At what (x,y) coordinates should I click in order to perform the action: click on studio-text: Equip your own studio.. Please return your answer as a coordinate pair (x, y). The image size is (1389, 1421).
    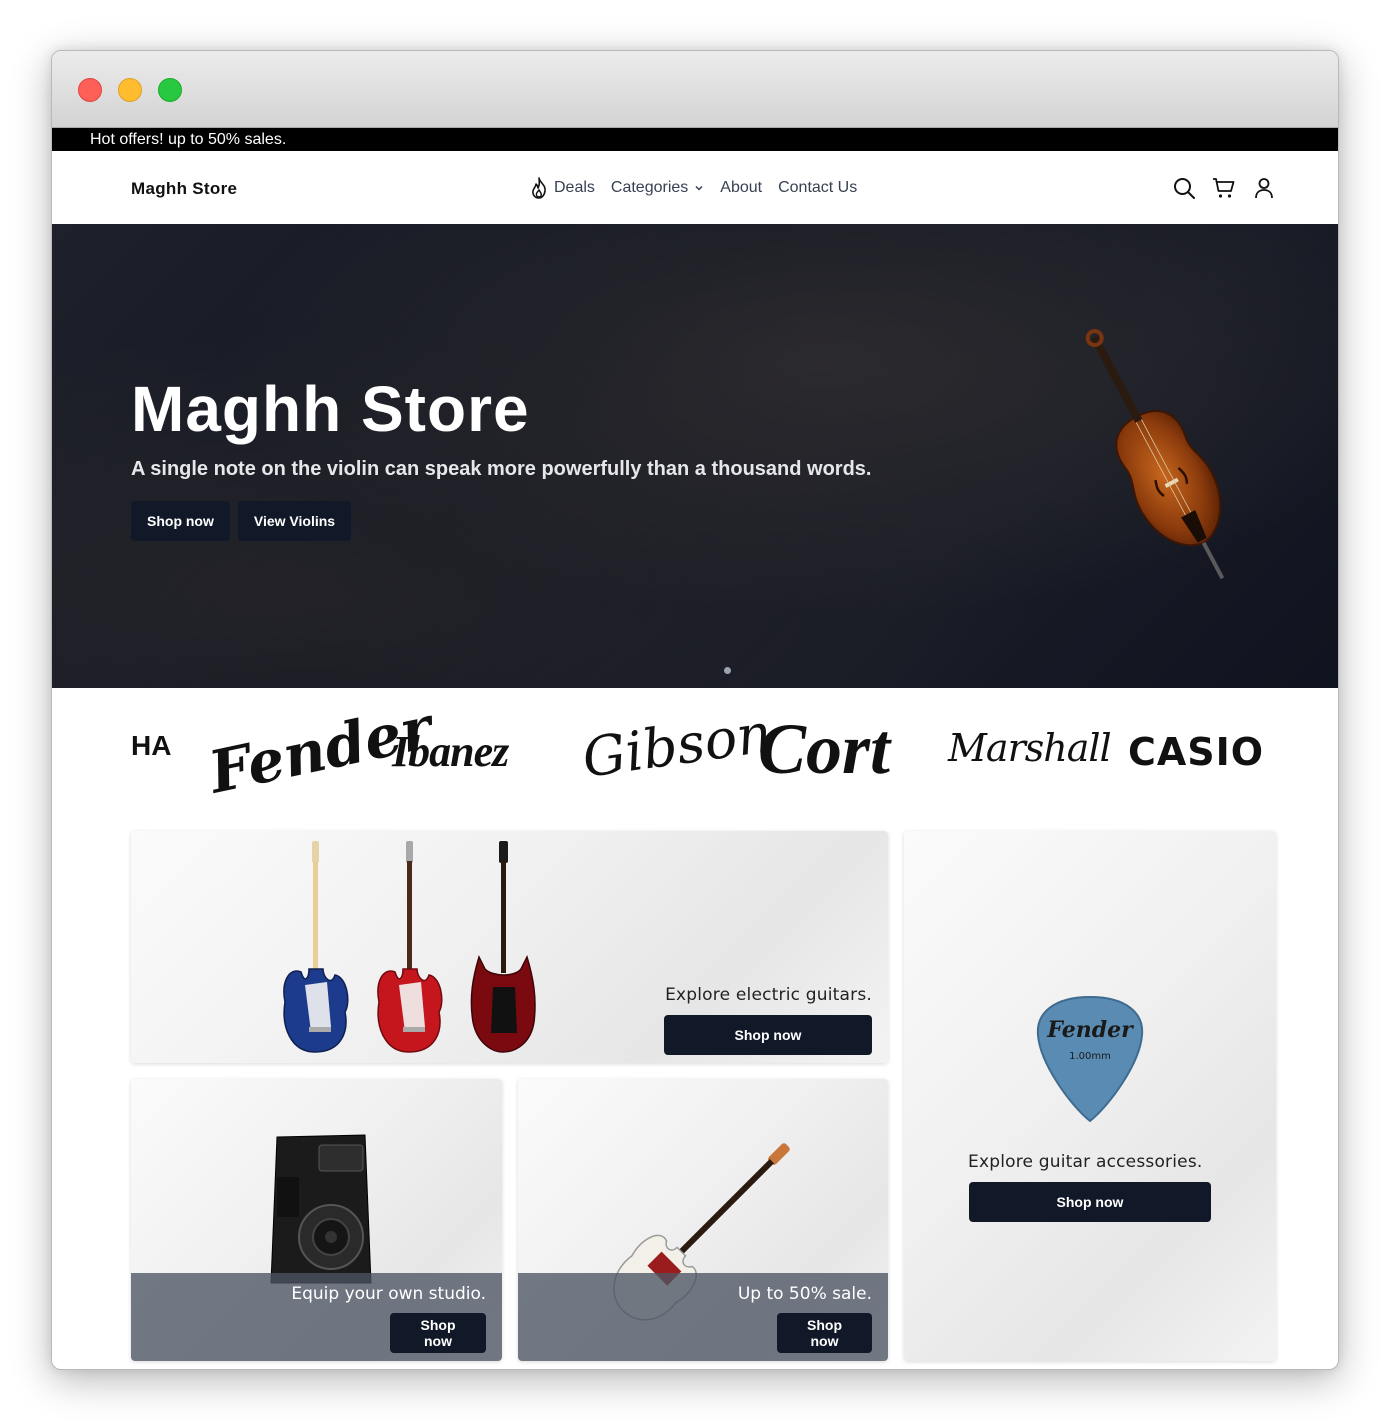
    Looking at the image, I should click on (388, 1294).